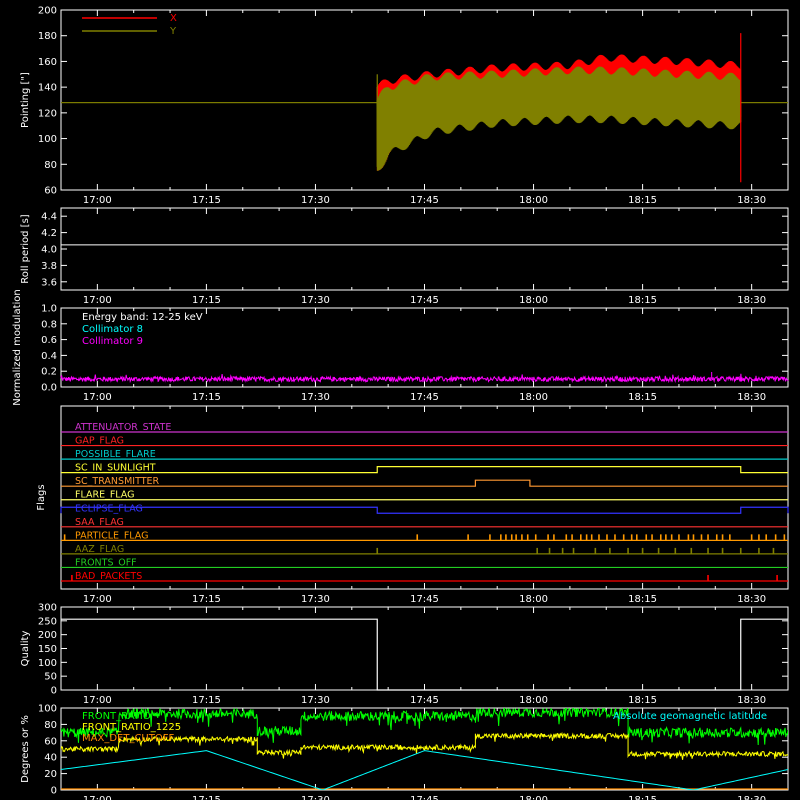  I want to click on flag-row-saa-flag: SAA_FLAG, so click(424, 522).